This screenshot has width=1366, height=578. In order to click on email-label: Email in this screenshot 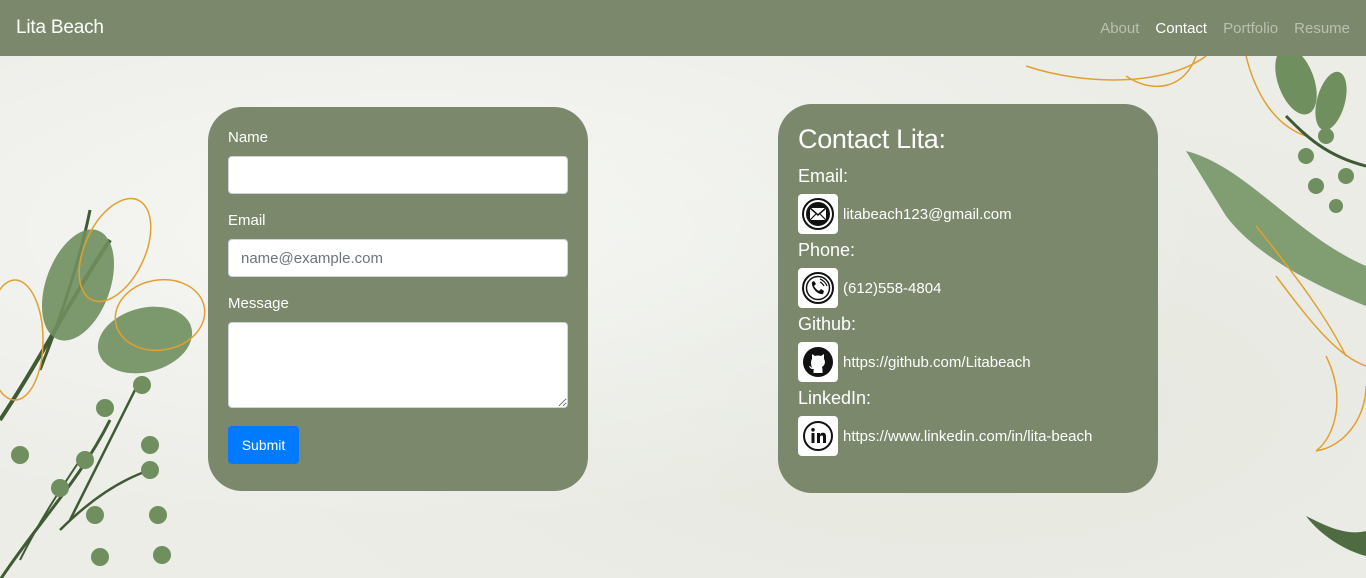, I will do `click(247, 220)`.